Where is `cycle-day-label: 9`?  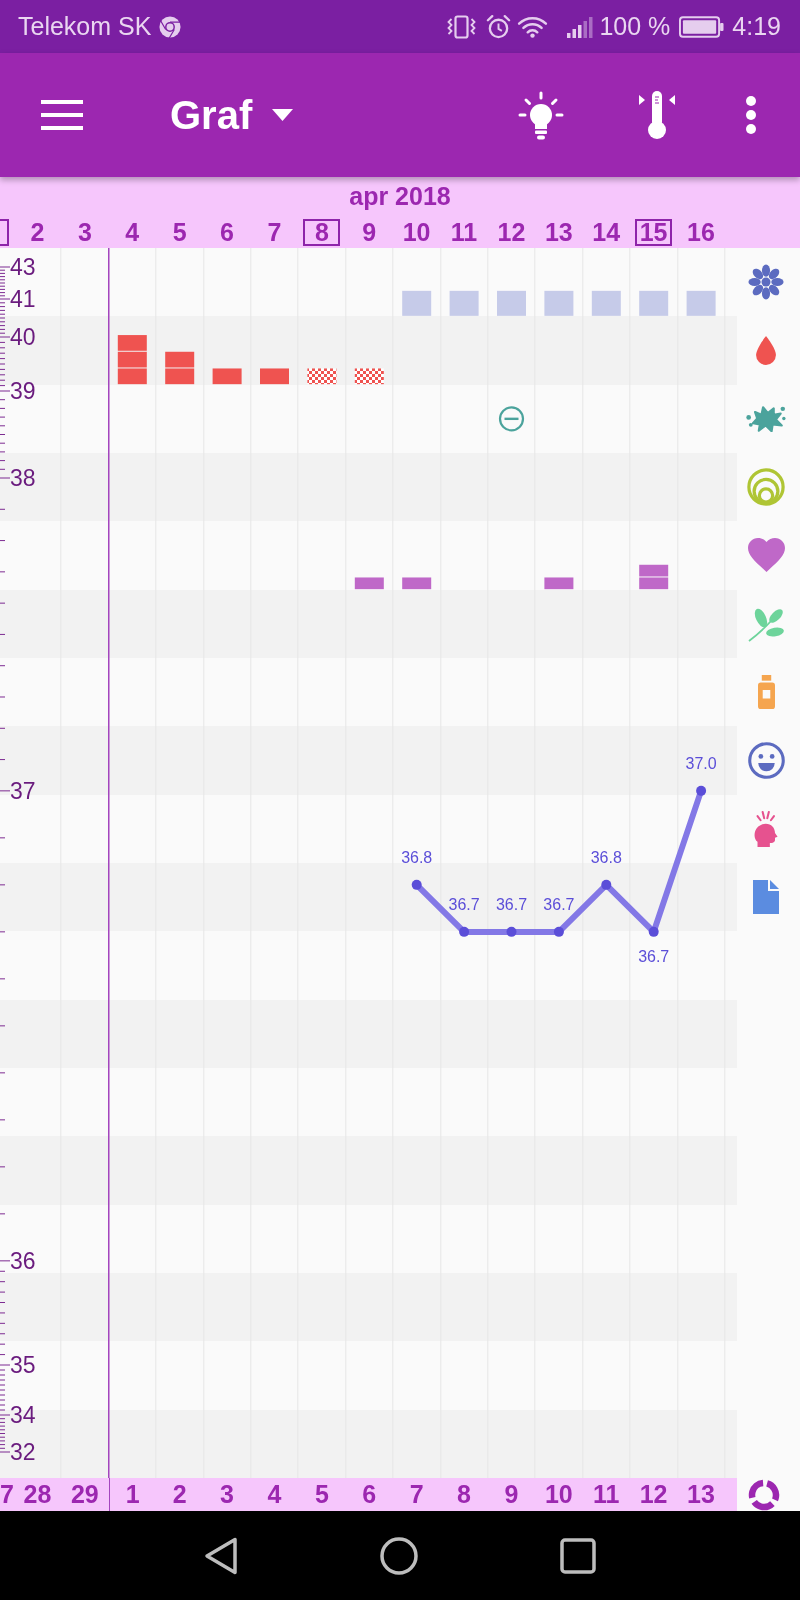
cycle-day-label: 9 is located at coordinates (511, 1494).